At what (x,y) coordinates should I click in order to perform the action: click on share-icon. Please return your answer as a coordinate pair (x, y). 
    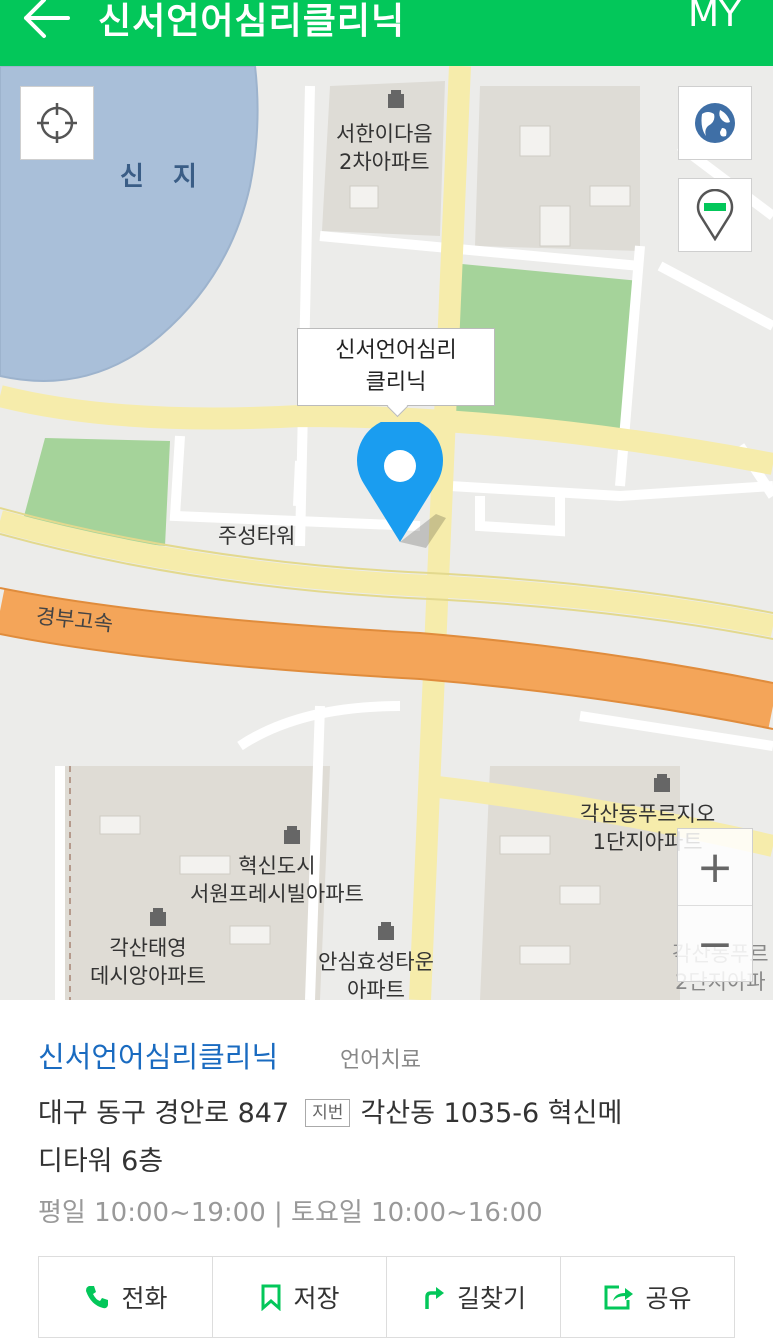
    Looking at the image, I should click on (619, 1297).